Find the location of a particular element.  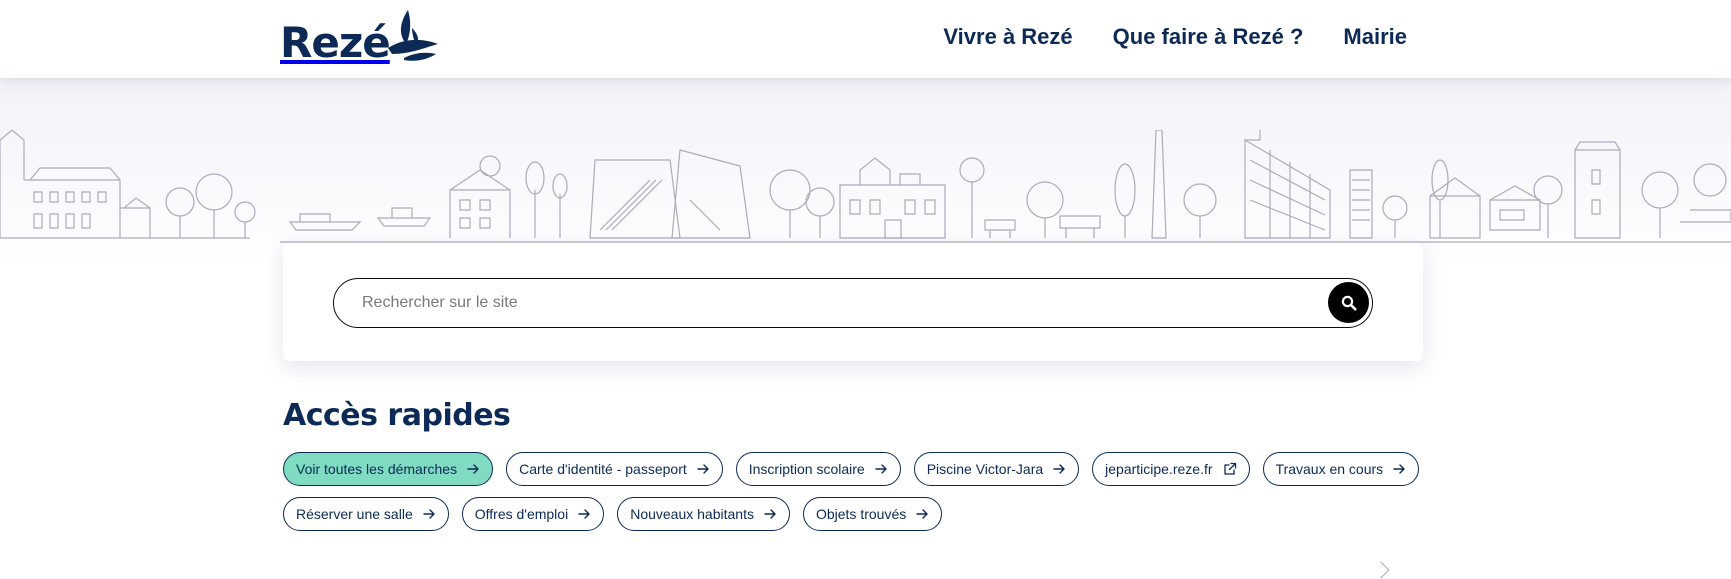

chip-label: Carte d'identité - passeport is located at coordinates (603, 469).